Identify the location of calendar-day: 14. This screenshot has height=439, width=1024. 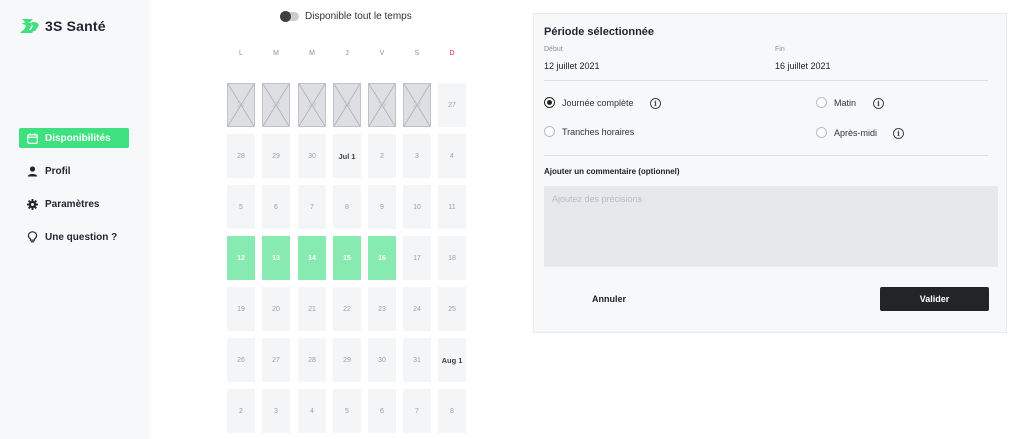
(312, 258).